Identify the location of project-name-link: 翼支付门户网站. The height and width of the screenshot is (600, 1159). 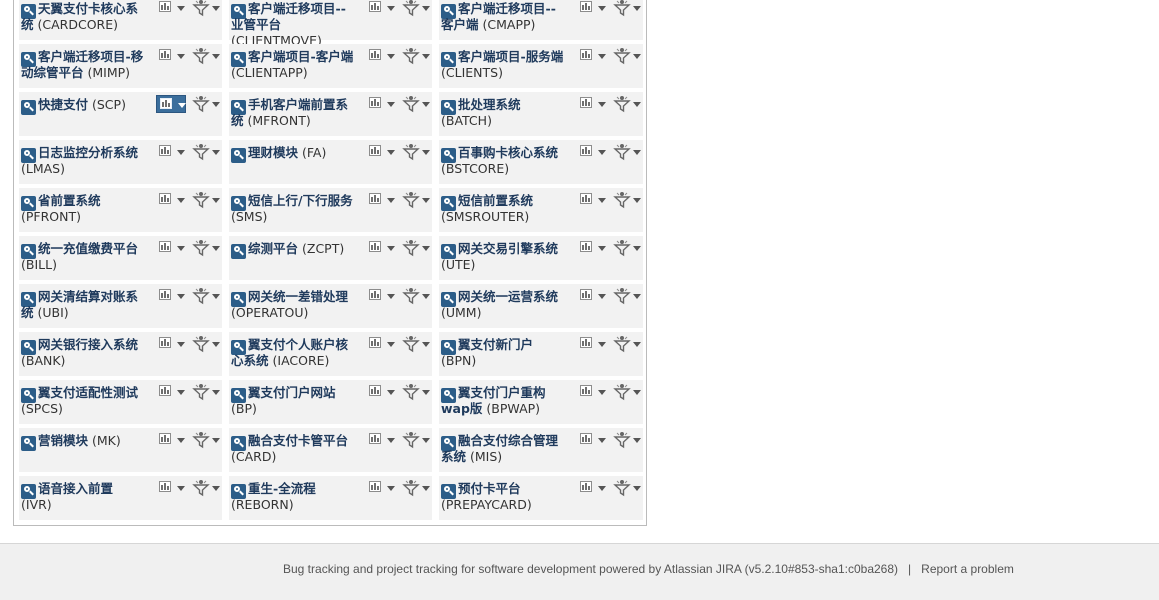
(292, 392).